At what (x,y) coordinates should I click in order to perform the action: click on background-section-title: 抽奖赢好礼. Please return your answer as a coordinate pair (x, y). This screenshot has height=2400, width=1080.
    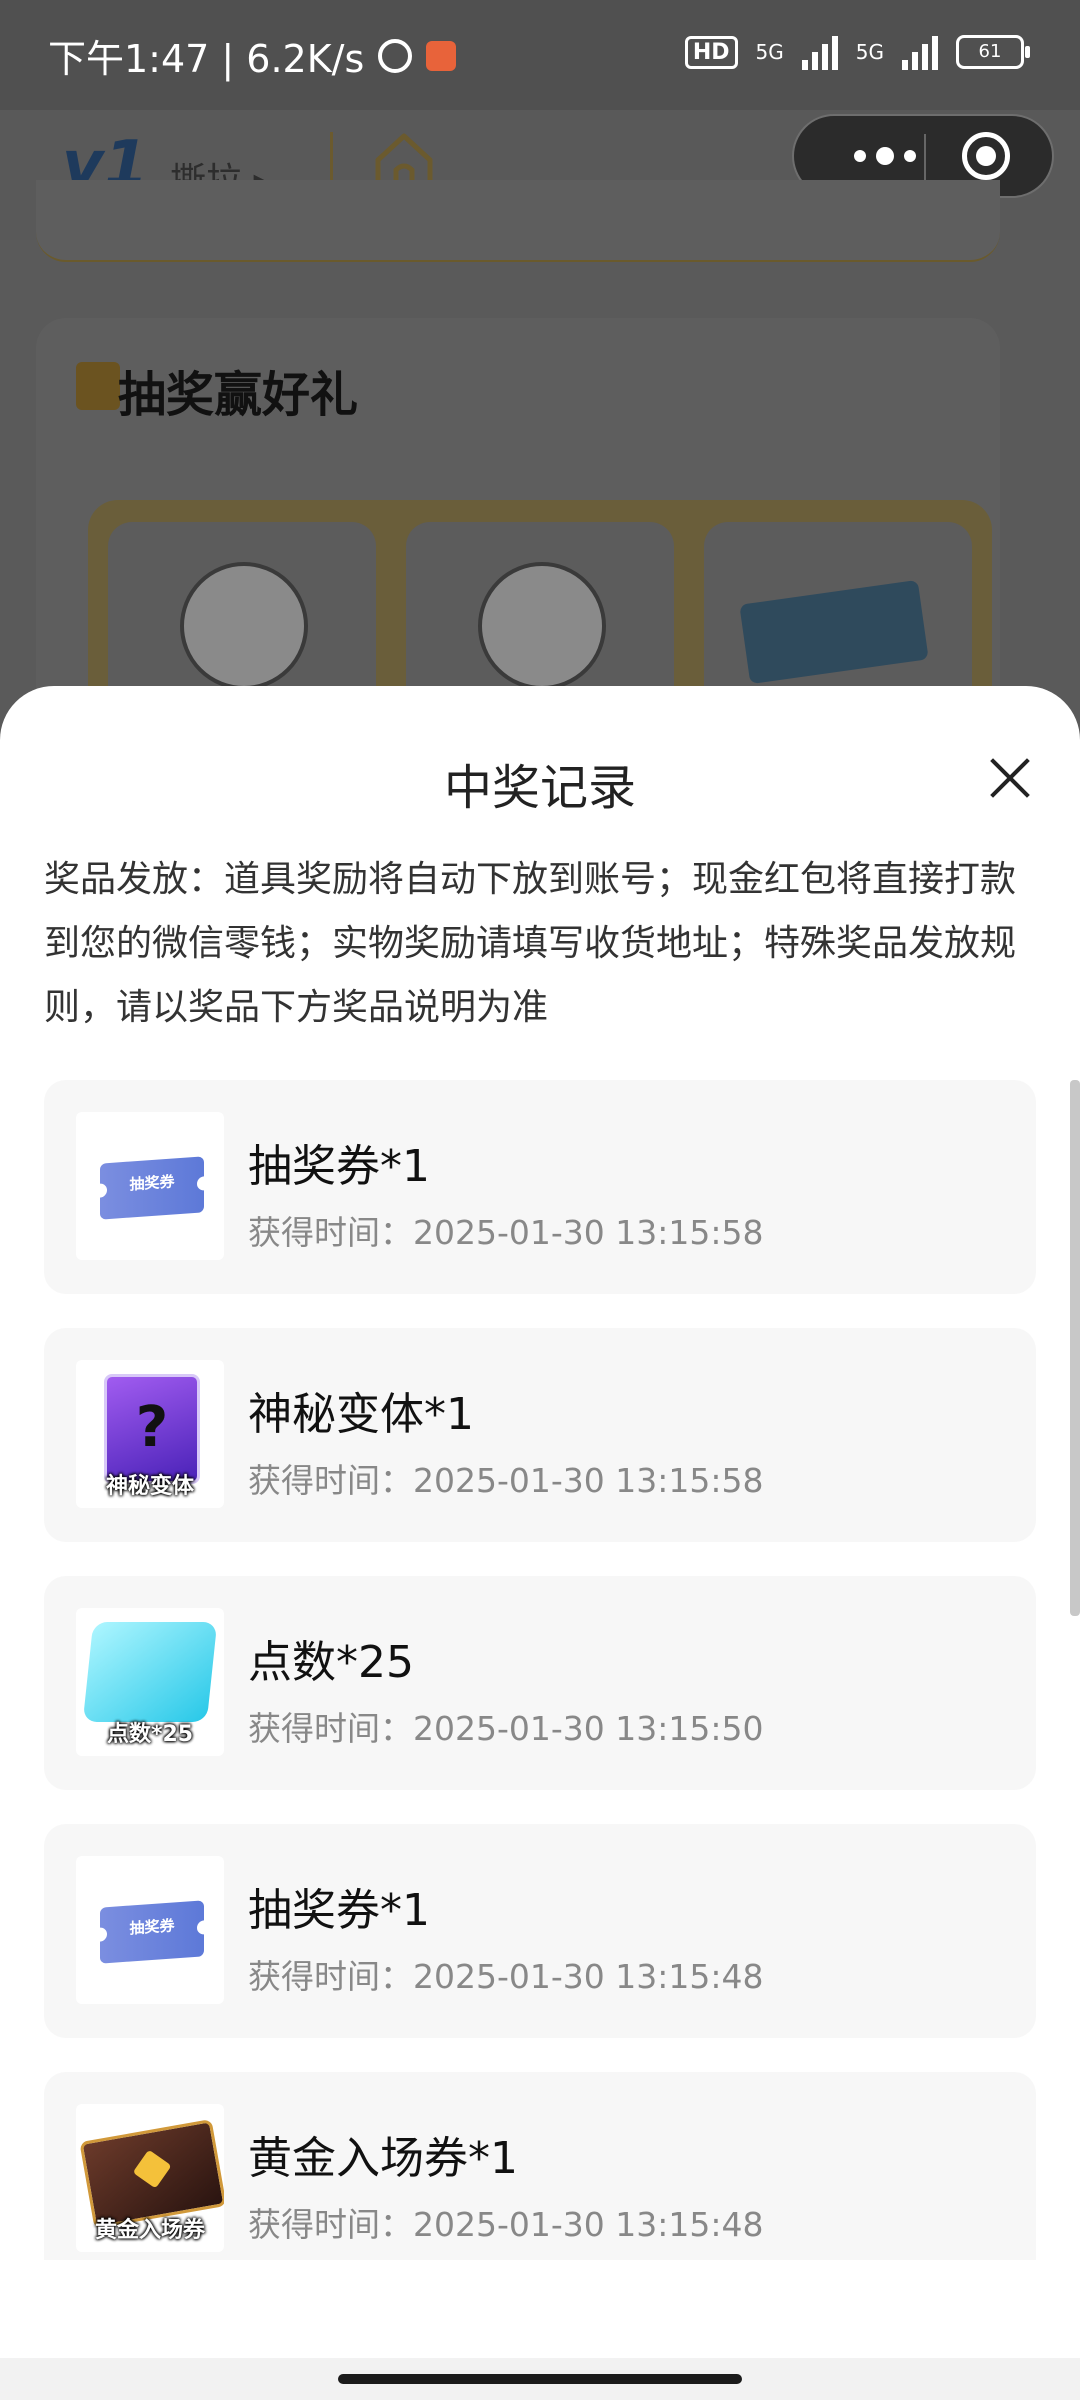
    Looking at the image, I should click on (238, 395).